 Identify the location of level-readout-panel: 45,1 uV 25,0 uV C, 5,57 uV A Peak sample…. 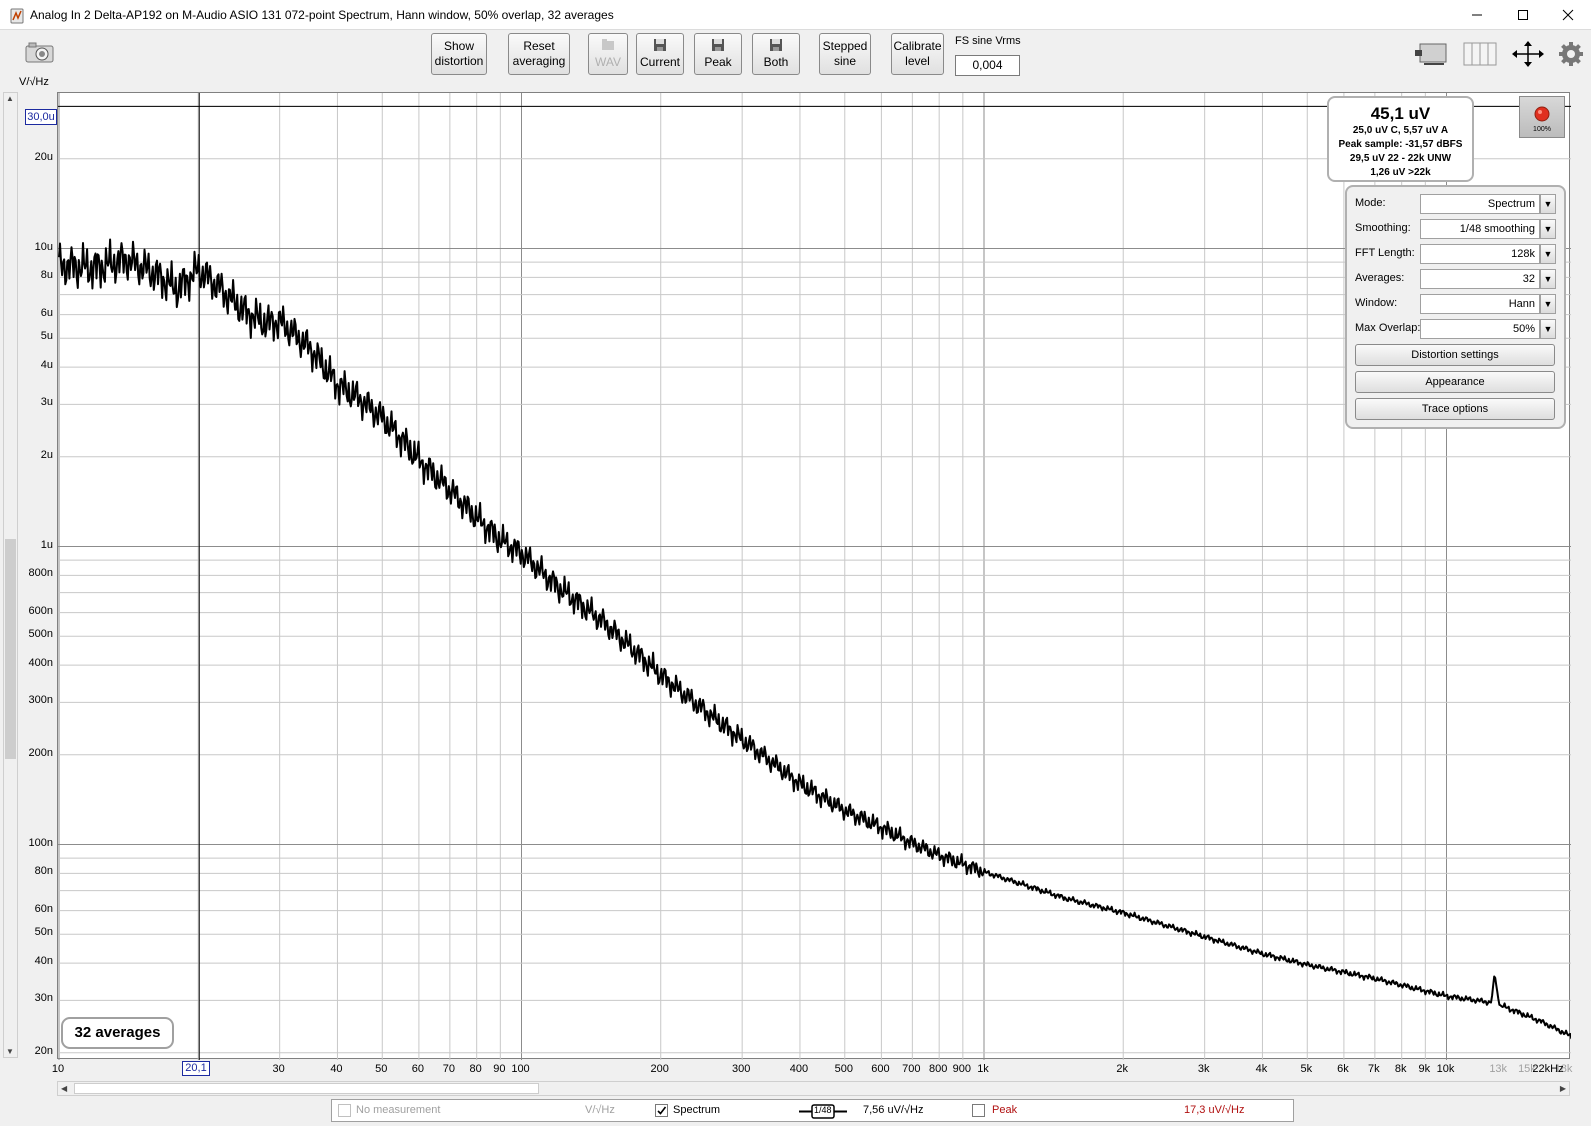
(1400, 139).